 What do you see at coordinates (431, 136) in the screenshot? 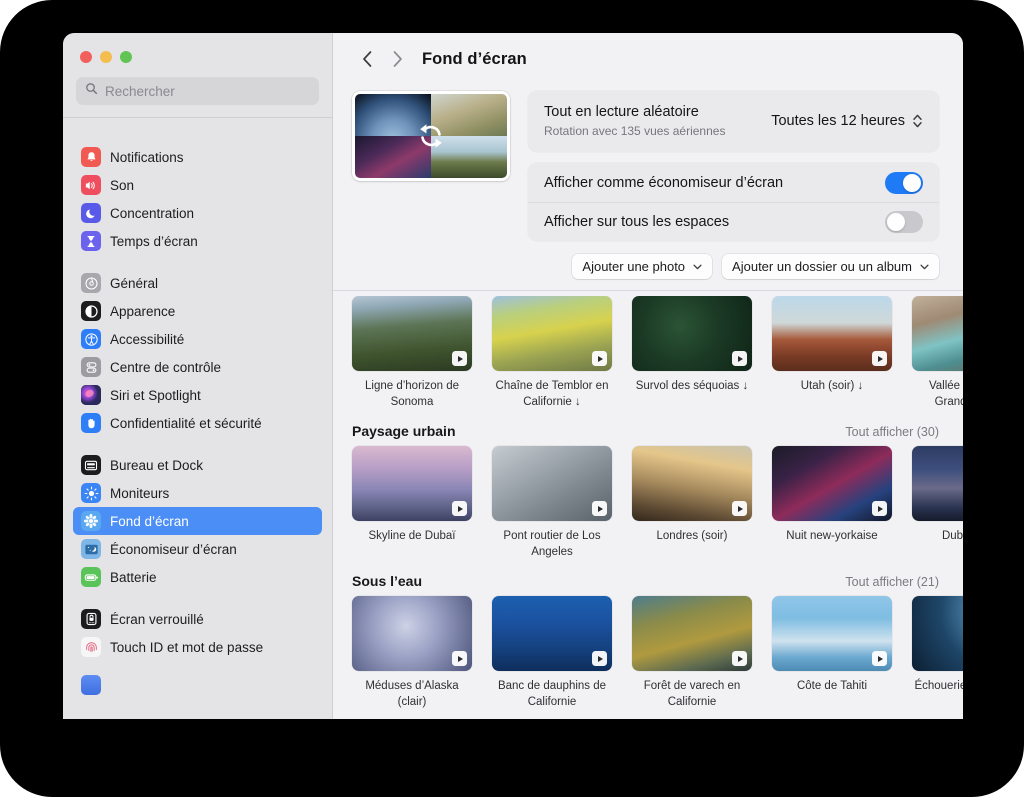
I see `wallpaper-preview` at bounding box center [431, 136].